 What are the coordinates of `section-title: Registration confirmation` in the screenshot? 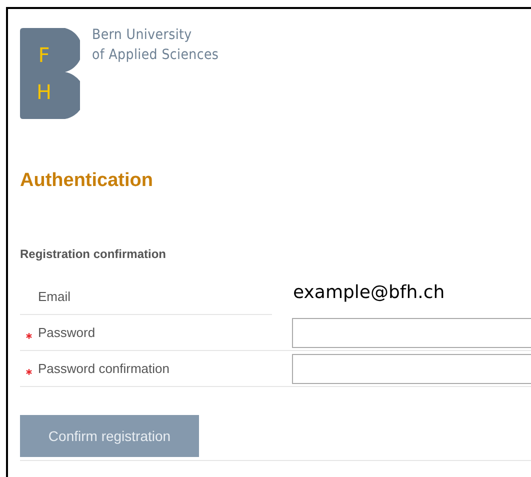 It's located at (94, 254).